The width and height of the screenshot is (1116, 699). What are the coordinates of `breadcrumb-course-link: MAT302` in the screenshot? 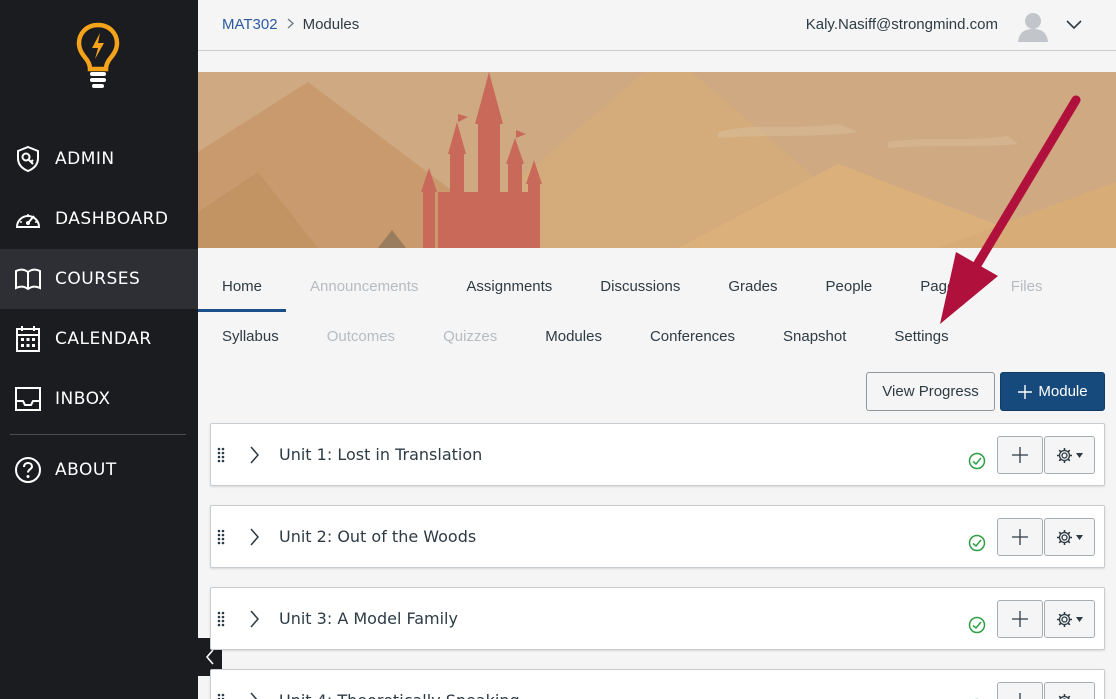 It's located at (250, 24).